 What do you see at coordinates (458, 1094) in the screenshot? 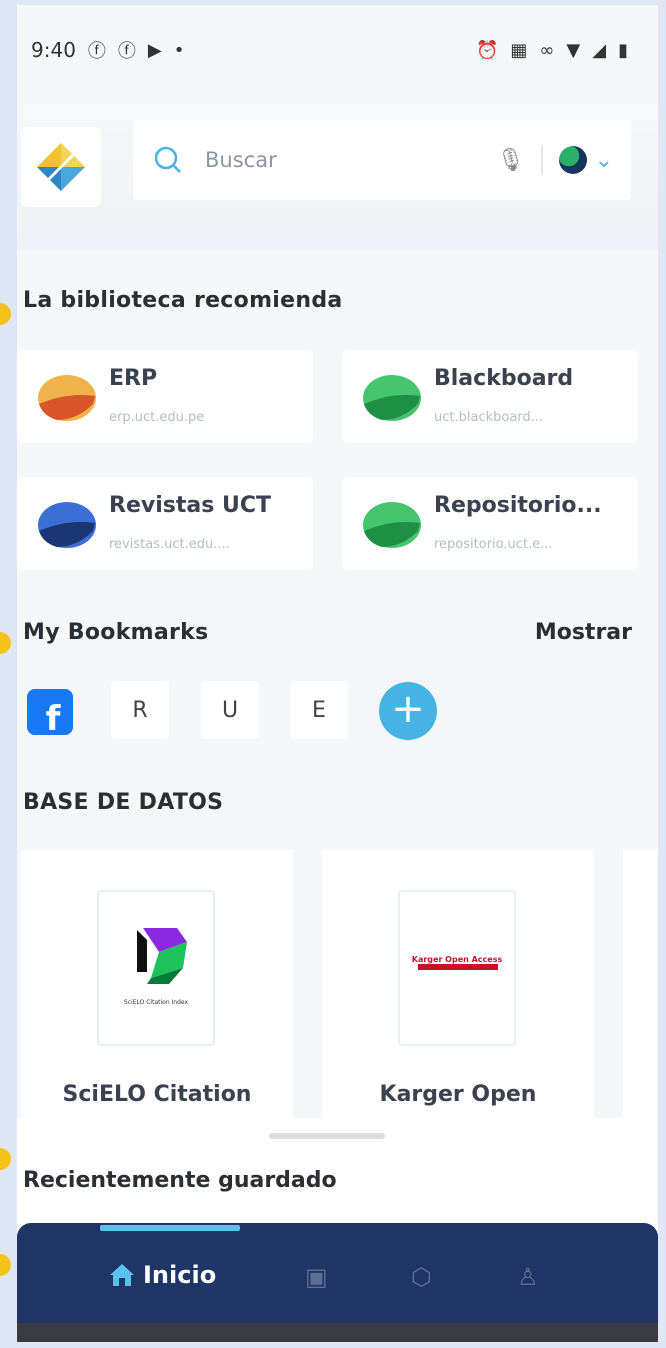
I see `database-name: Karger Open` at bounding box center [458, 1094].